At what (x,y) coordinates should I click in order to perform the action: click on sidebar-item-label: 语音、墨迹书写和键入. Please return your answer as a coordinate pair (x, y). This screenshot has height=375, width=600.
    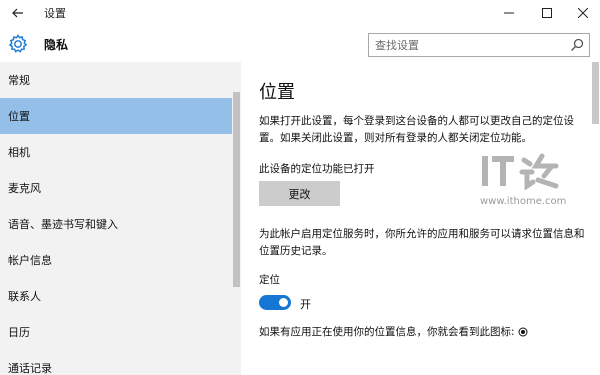
    Looking at the image, I should click on (63, 224).